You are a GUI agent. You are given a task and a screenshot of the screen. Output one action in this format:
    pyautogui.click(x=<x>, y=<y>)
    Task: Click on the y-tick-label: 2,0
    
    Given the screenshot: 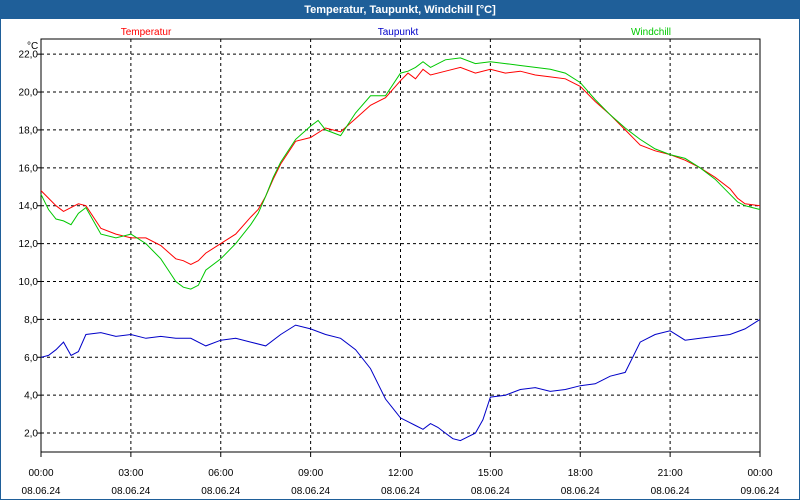 What is the action you would take?
    pyautogui.click(x=31, y=434)
    